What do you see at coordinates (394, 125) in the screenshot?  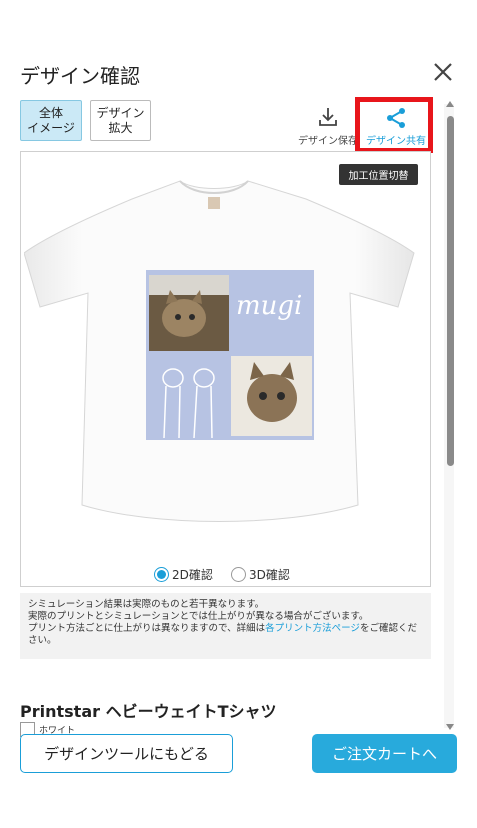 I see `share-highlight-box` at bounding box center [394, 125].